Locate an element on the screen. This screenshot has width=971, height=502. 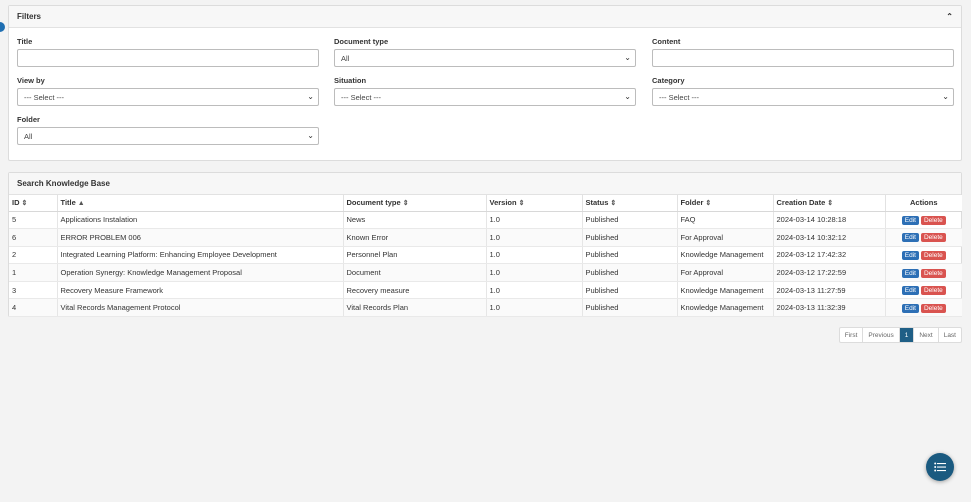
search-header: Search Knowledge Base is located at coordinates (485, 184).